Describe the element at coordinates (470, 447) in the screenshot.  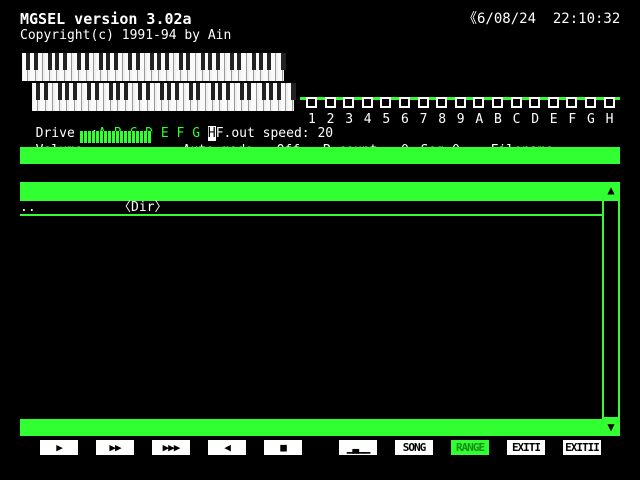
I see `range-button: RANGE` at that location.